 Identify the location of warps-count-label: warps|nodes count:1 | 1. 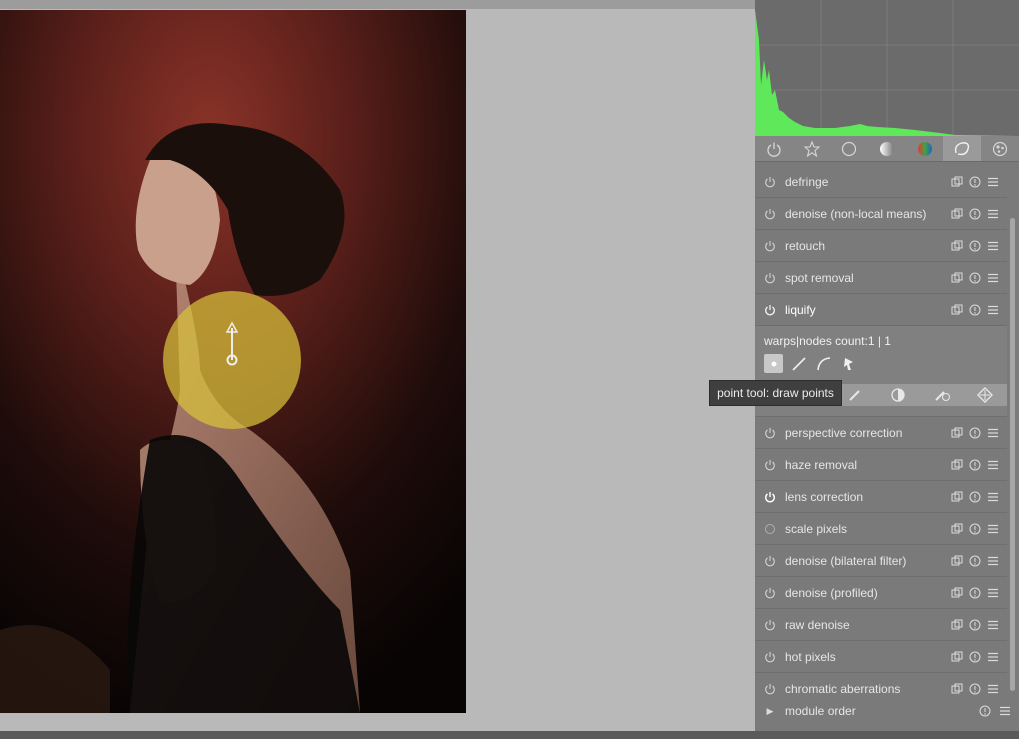
(827, 341).